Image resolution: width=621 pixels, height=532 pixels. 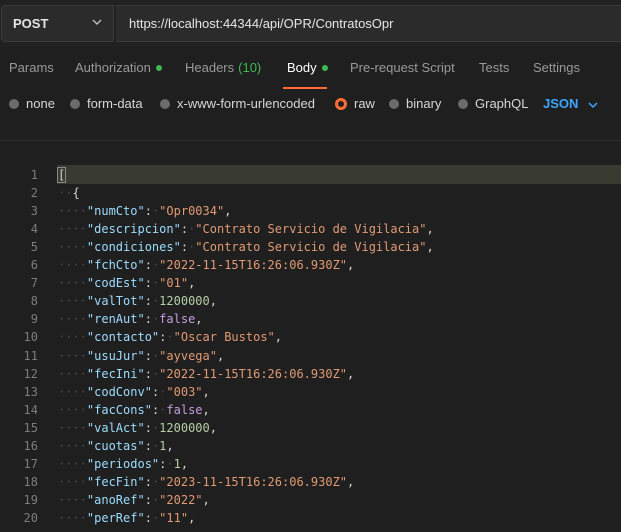 What do you see at coordinates (310, 394) in the screenshot?
I see `code-line: 13 ····"codConv":·"003",` at bounding box center [310, 394].